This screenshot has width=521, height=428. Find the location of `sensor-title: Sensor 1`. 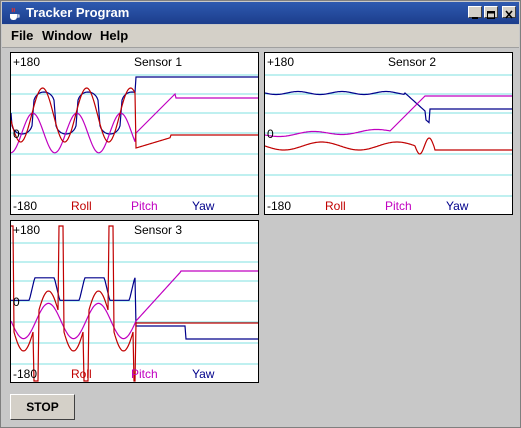

sensor-title: Sensor 1 is located at coordinates (158, 62).